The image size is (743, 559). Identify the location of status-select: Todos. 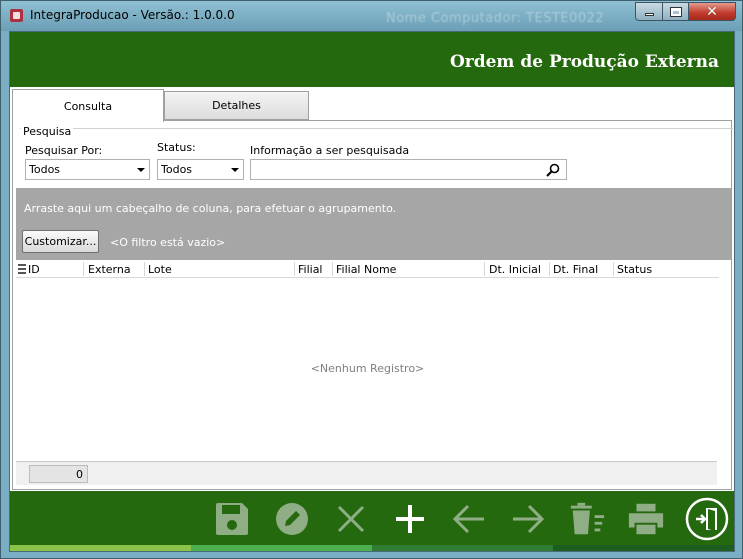
(200, 169).